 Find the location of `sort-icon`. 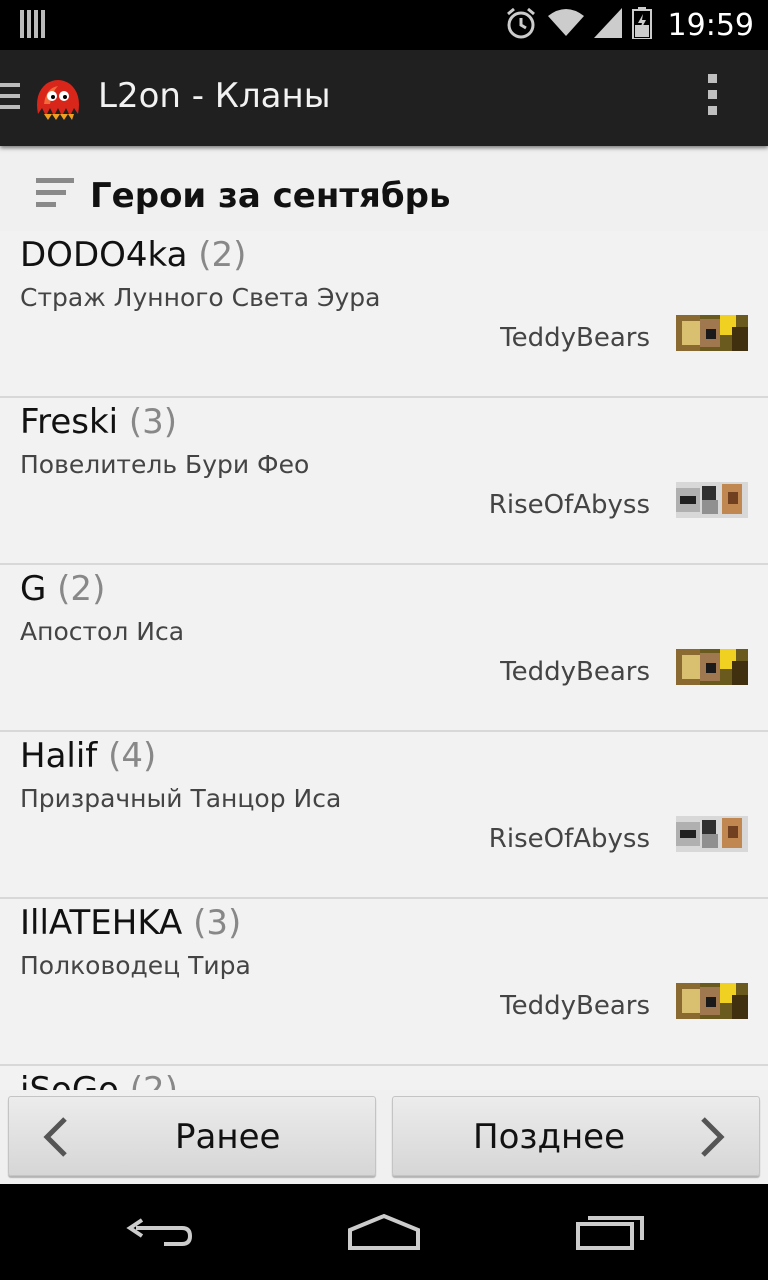

sort-icon is located at coordinates (56, 194).